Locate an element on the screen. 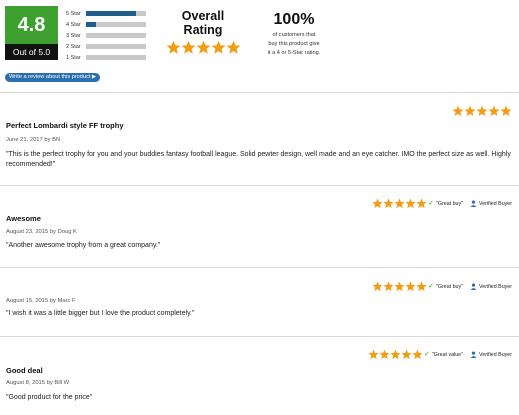  review-date-author: June 21, 2017 by BN is located at coordinates (33, 140).